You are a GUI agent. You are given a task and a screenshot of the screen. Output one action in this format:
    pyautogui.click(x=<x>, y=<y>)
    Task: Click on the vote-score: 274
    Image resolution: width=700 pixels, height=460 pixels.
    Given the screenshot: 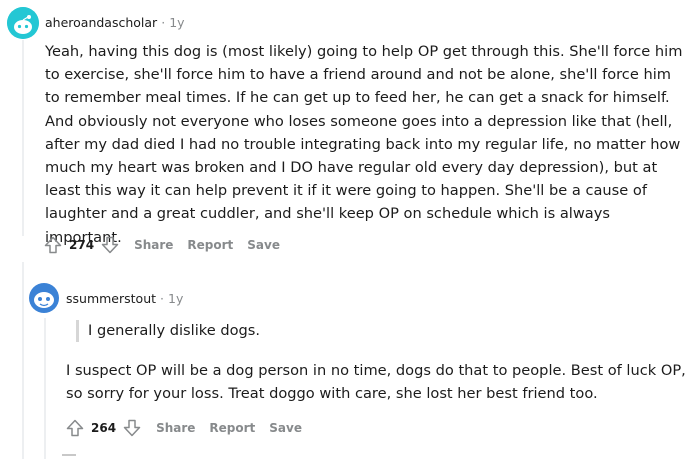 What is the action you would take?
    pyautogui.click(x=82, y=245)
    